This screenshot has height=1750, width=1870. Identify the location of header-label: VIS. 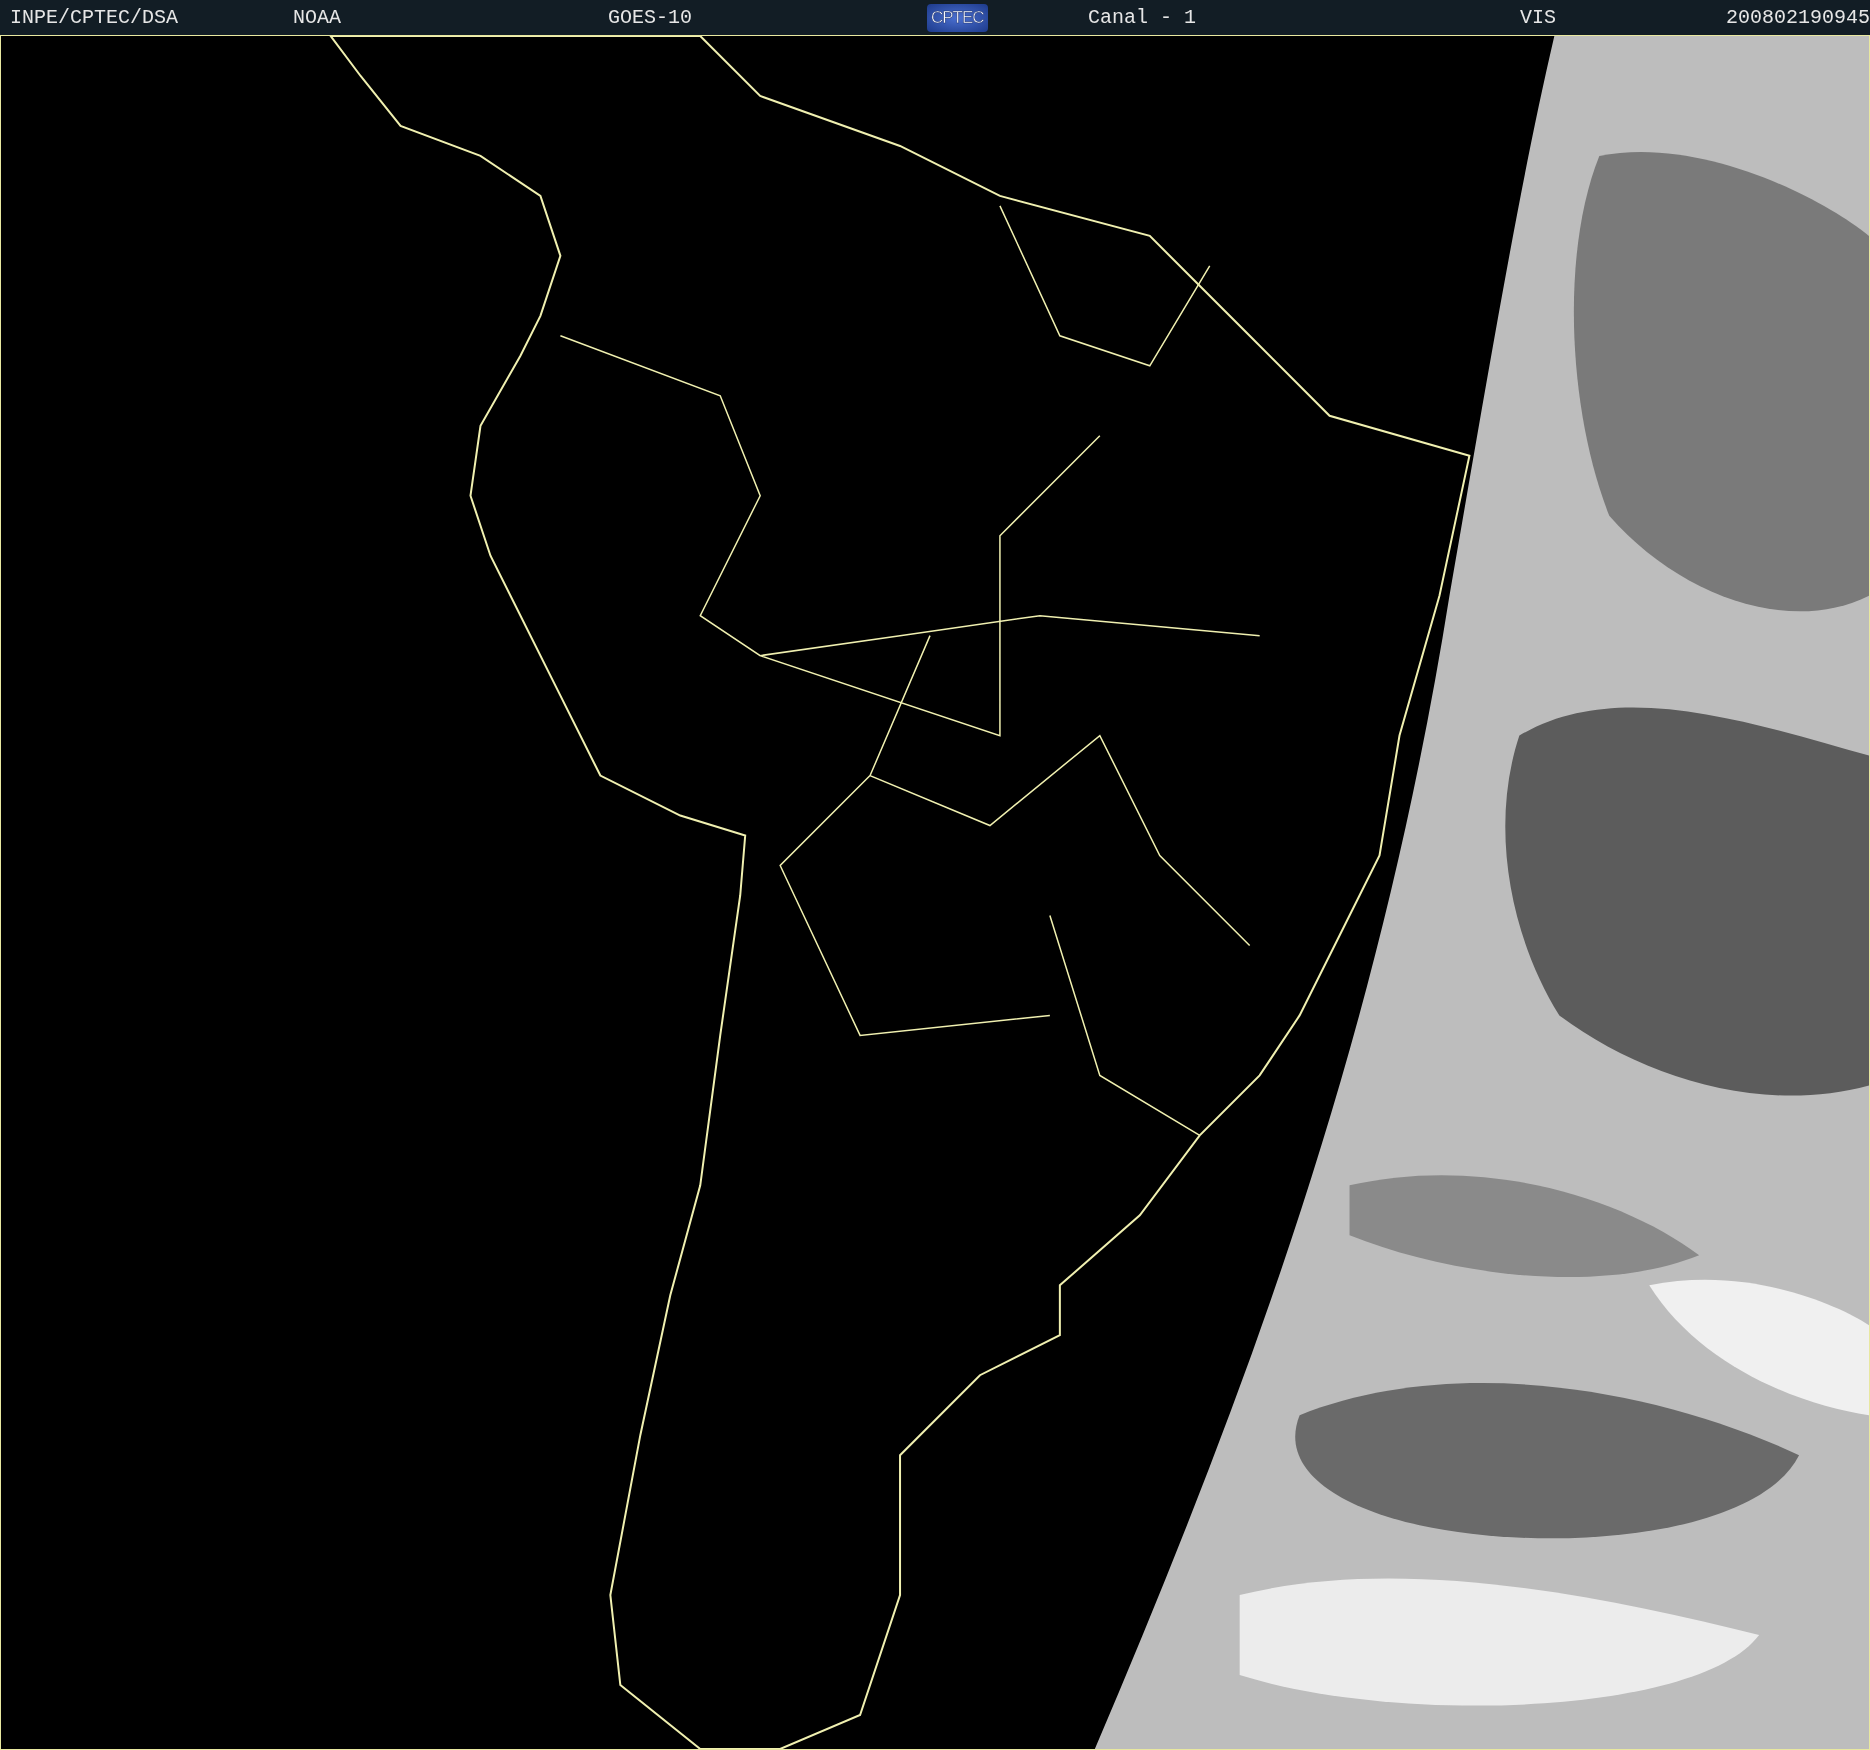
(1538, 17).